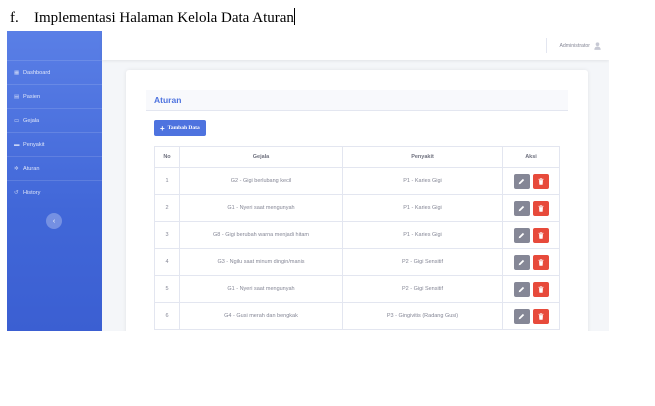 The width and height of the screenshot is (655, 406). I want to click on card-header: Aturan, so click(357, 100).